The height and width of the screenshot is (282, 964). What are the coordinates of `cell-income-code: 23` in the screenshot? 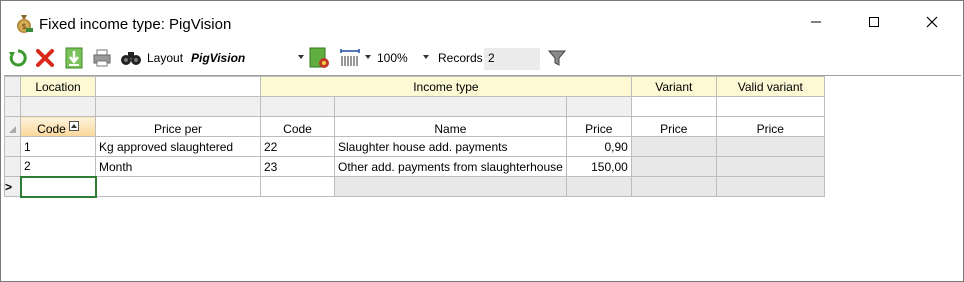 It's located at (297, 166).